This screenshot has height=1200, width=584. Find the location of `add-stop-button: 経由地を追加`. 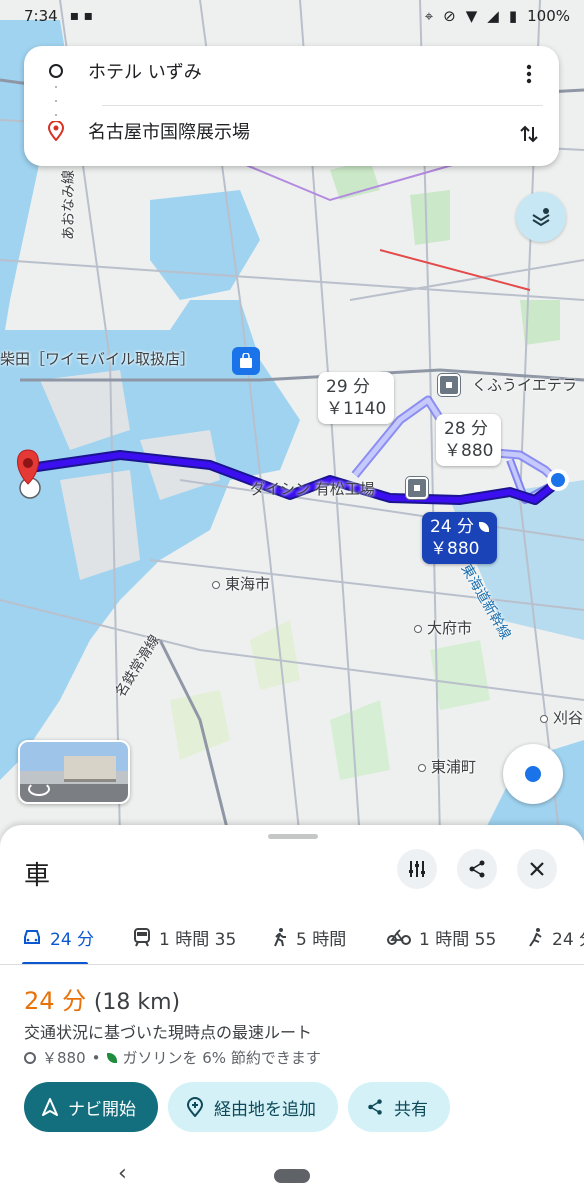

add-stop-button: 経由地を追加 is located at coordinates (253, 1107).